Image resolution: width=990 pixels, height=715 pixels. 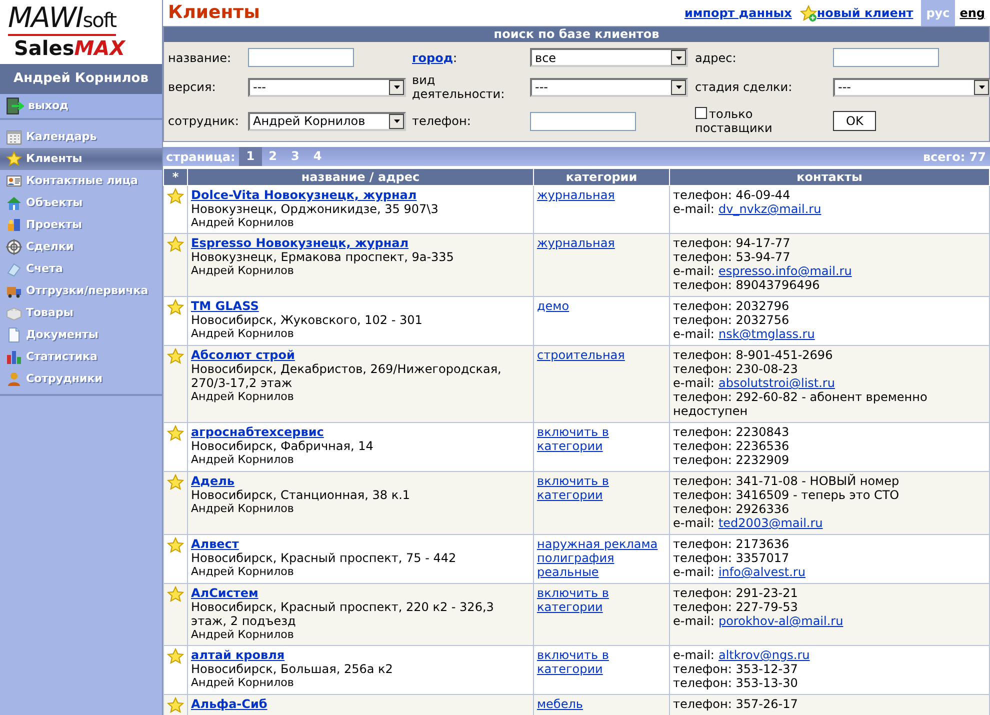 What do you see at coordinates (250, 156) in the screenshot?
I see `page-link: 1` at bounding box center [250, 156].